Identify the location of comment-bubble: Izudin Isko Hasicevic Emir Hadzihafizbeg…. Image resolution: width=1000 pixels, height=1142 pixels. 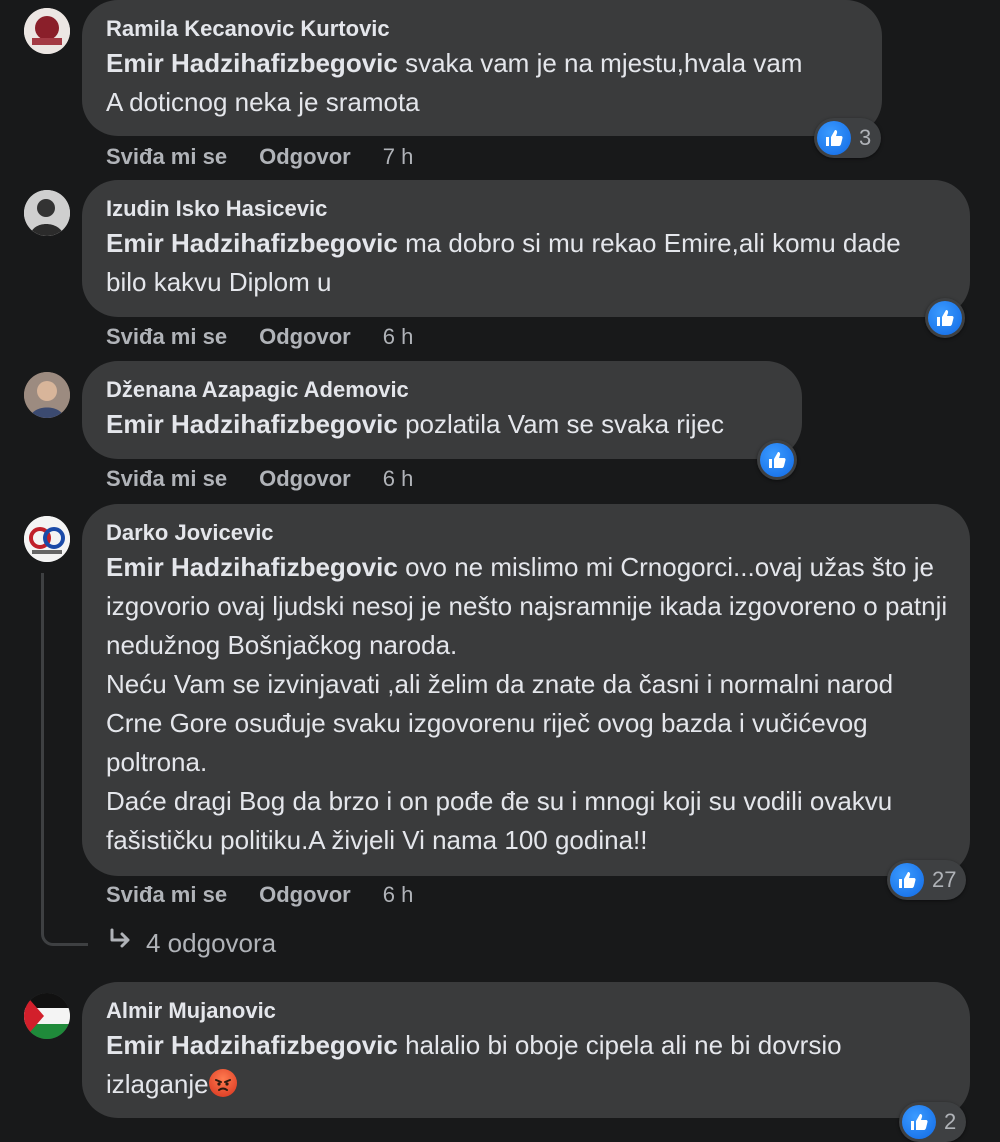
(526, 248).